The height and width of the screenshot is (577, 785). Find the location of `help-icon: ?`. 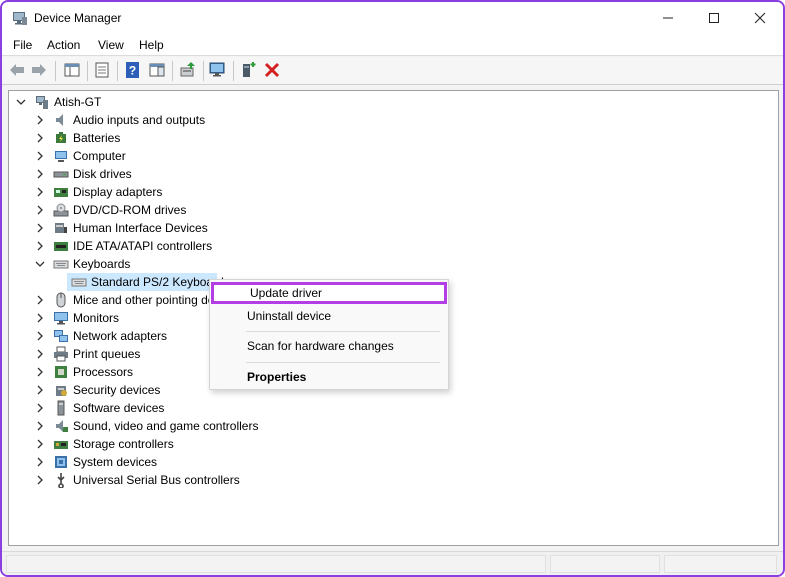

help-icon: ? is located at coordinates (133, 70).